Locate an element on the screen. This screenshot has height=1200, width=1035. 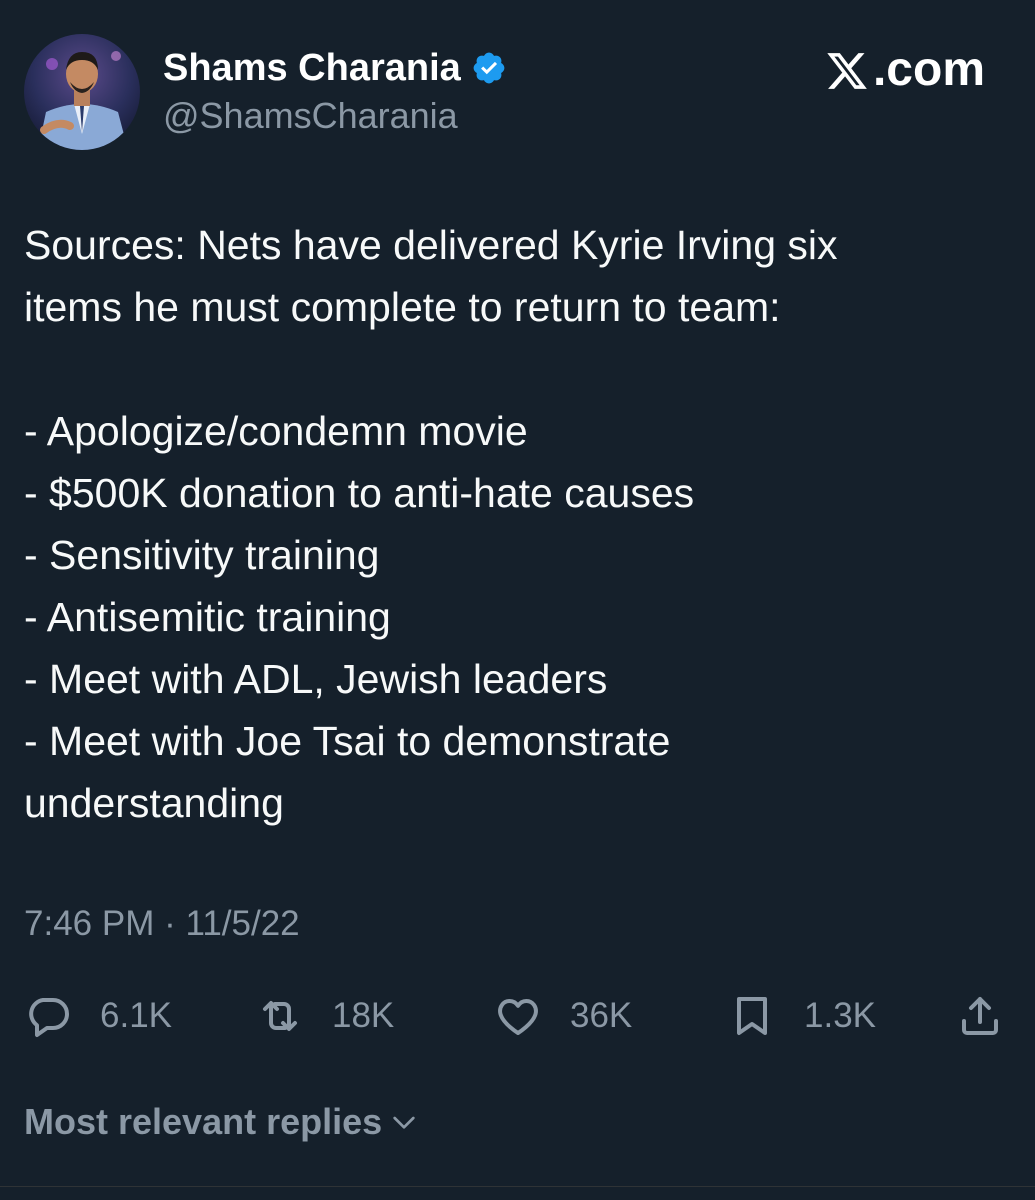
author-display-name: Shams Charania is located at coordinates (335, 68).